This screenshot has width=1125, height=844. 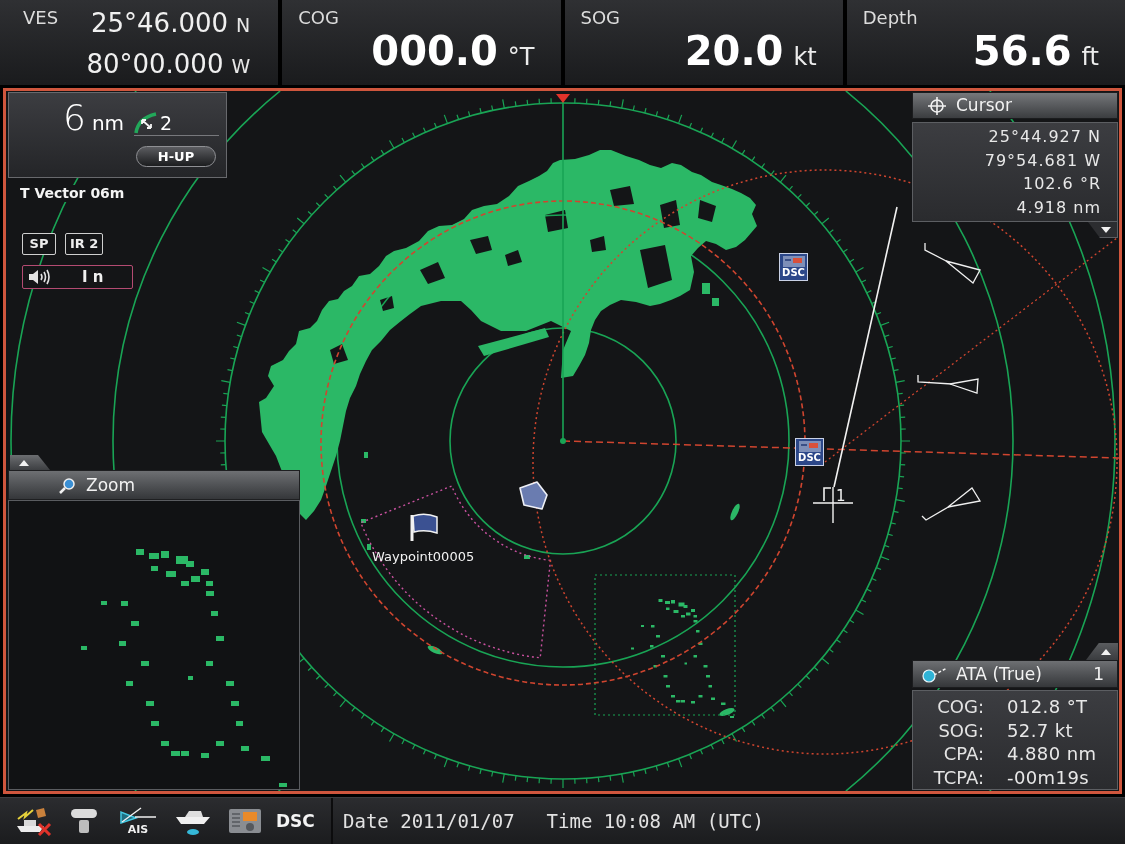 What do you see at coordinates (1058, 207) in the screenshot?
I see `cursor-readout: 4.918 nm` at bounding box center [1058, 207].